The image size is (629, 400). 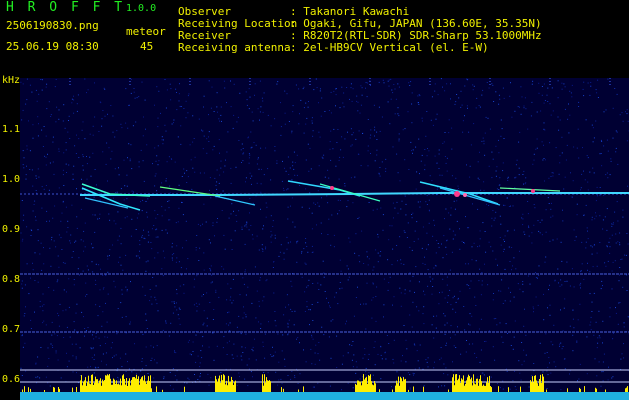 I want to click on app-title: H R O F F T, so click(x=66, y=7).